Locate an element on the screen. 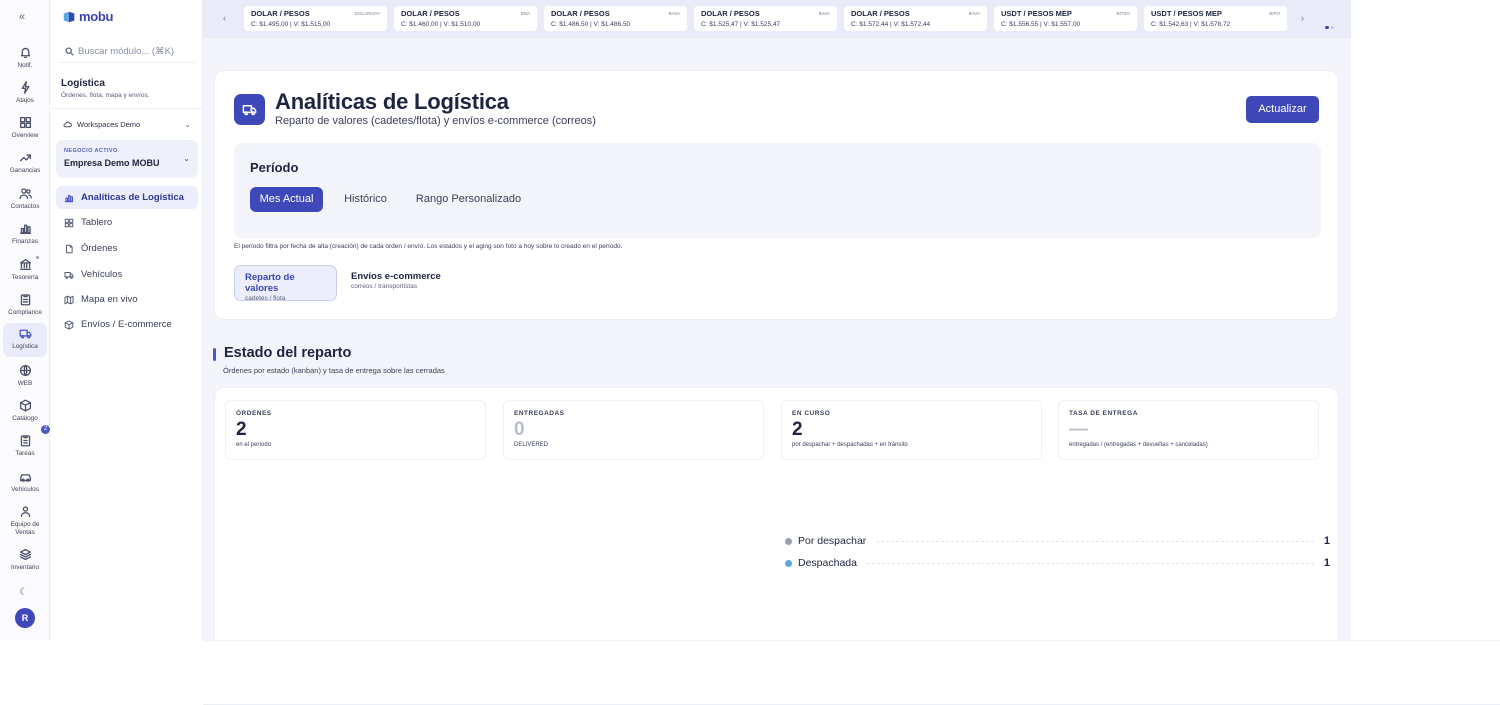 The width and height of the screenshot is (1500, 705). segment-title: Envíos e-commerce is located at coordinates (396, 276).